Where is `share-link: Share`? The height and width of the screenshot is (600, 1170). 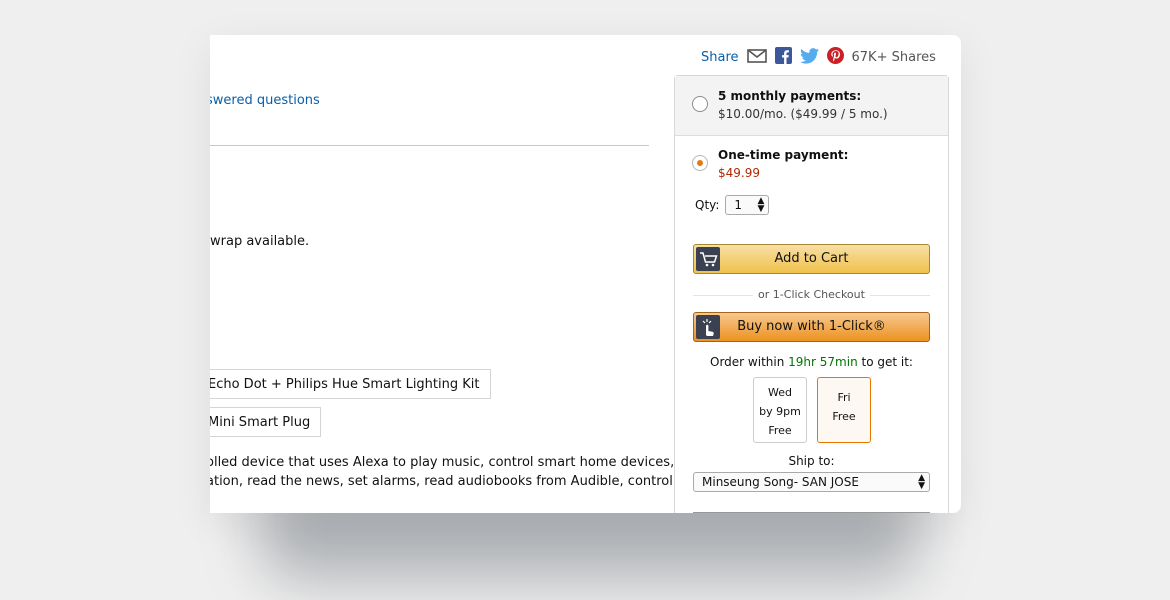
share-link: Share is located at coordinates (720, 57).